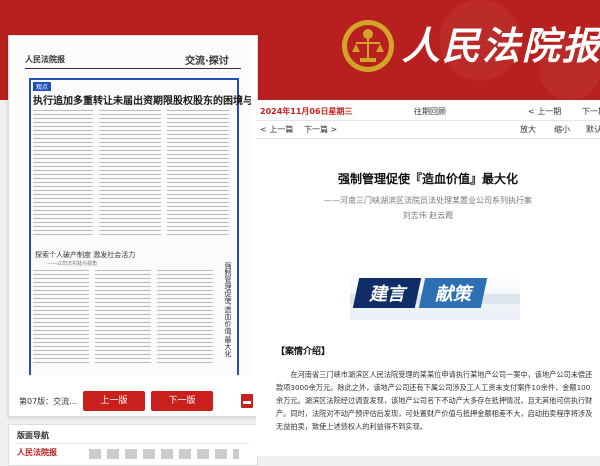 This screenshot has height=466, width=600. What do you see at coordinates (303, 352) in the screenshot?
I see `section-heading: 【案情介绍】` at bounding box center [303, 352].